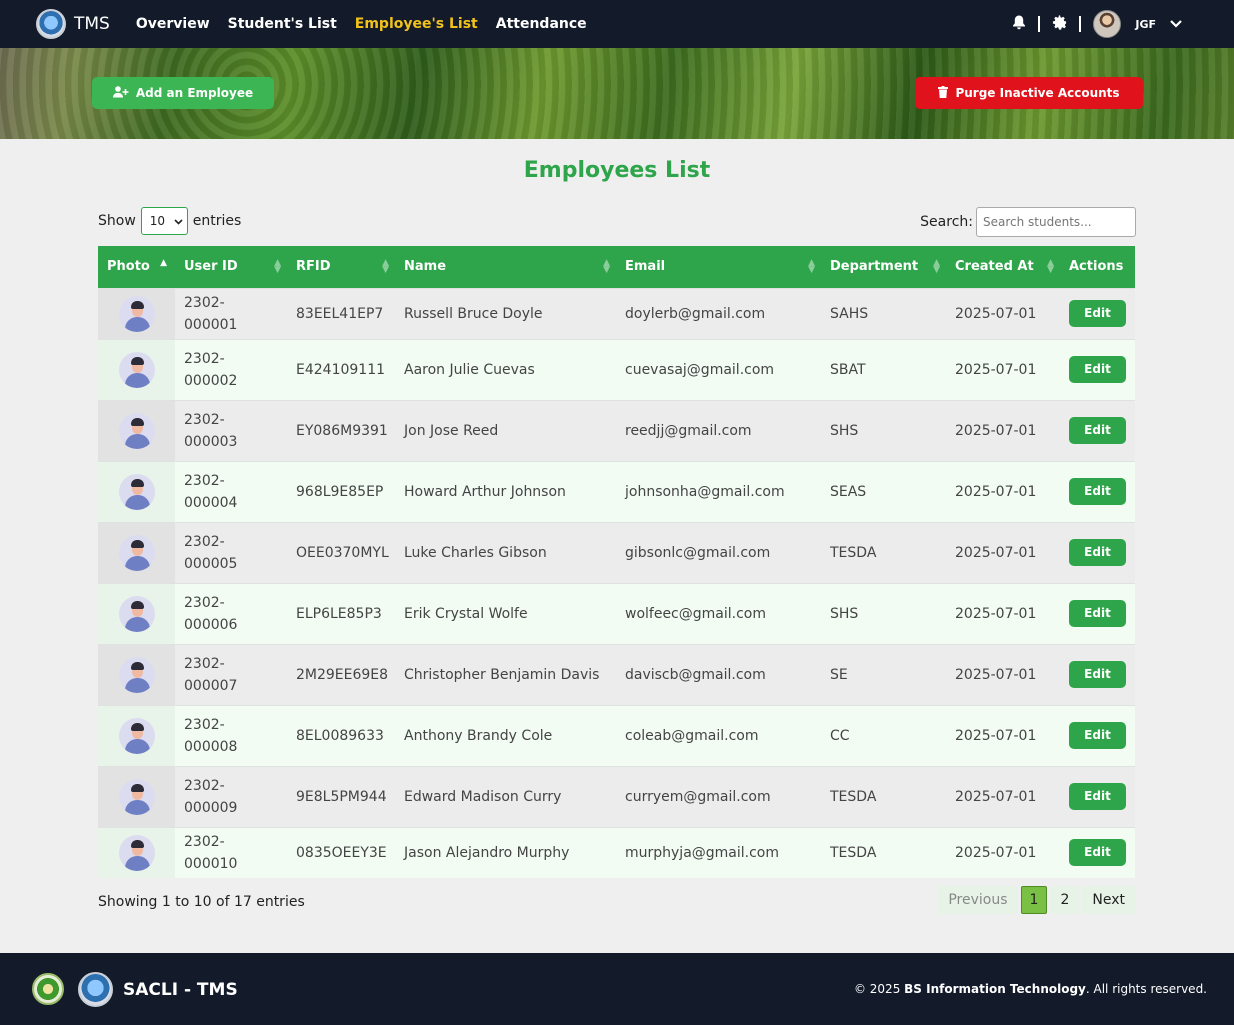  What do you see at coordinates (505, 267) in the screenshot?
I see `column-header-name: Name ▲ ▼` at bounding box center [505, 267].